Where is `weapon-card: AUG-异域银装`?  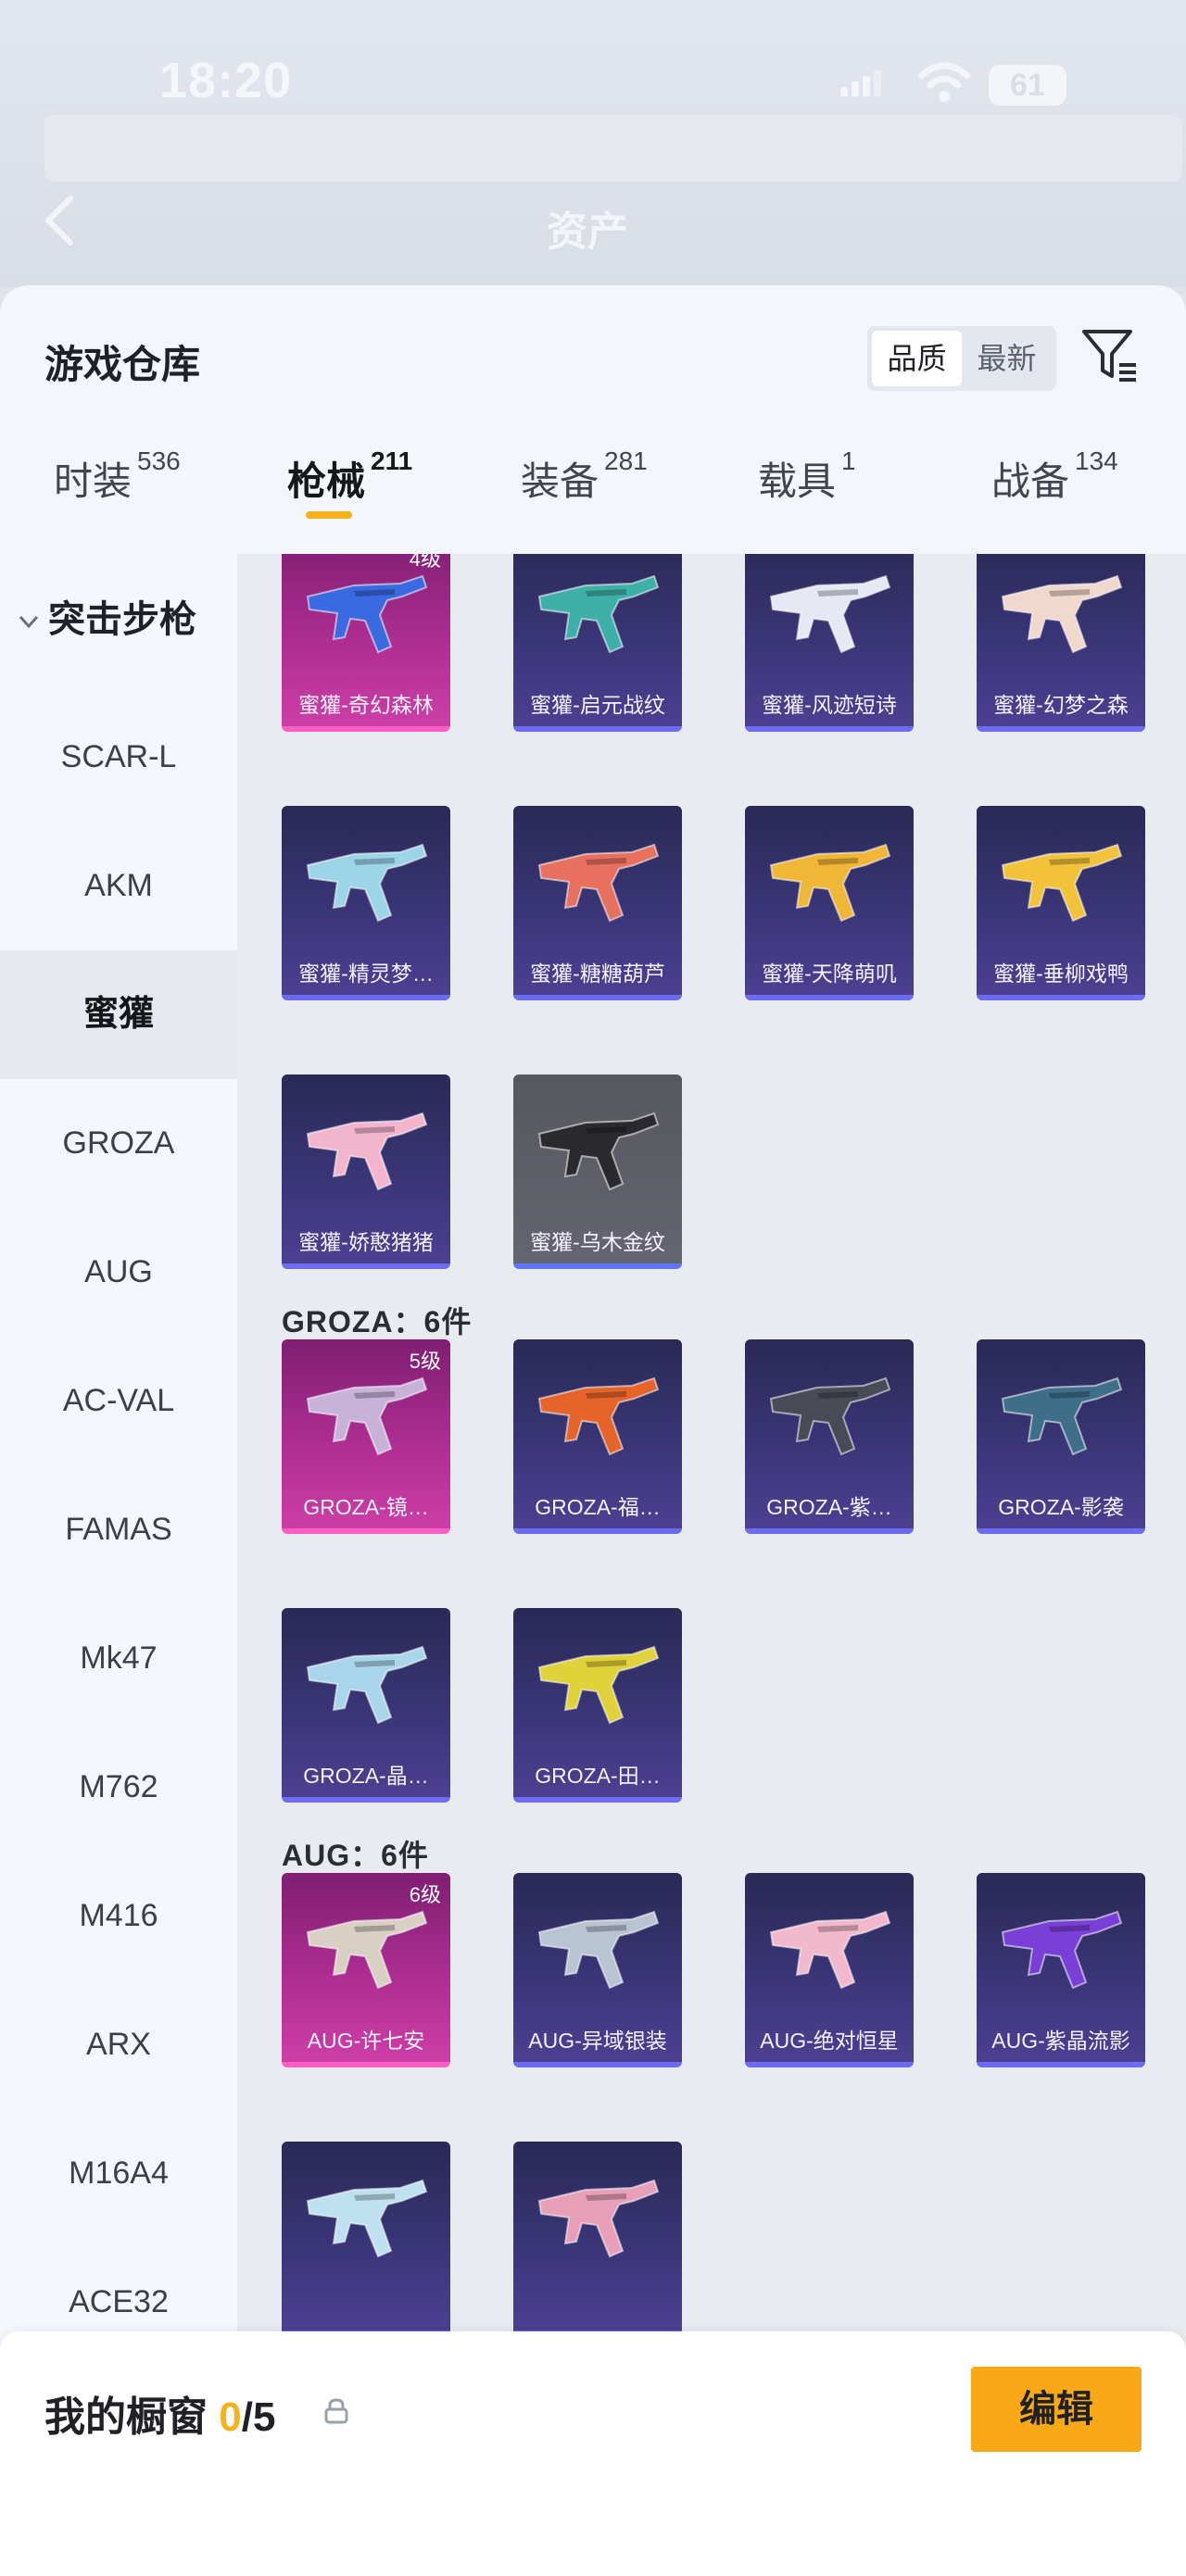
weapon-card: AUG-异域银装 is located at coordinates (597, 1970).